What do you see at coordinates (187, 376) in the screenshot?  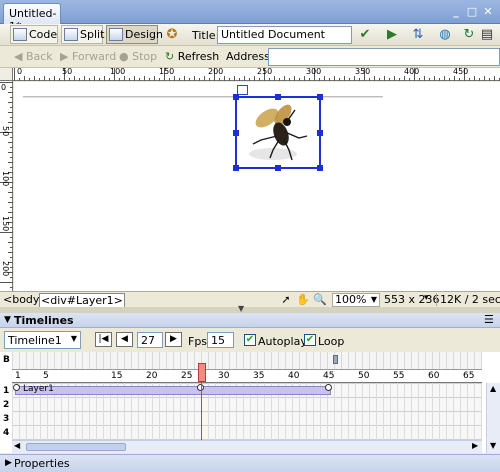 I see `frame-number: 25` at bounding box center [187, 376].